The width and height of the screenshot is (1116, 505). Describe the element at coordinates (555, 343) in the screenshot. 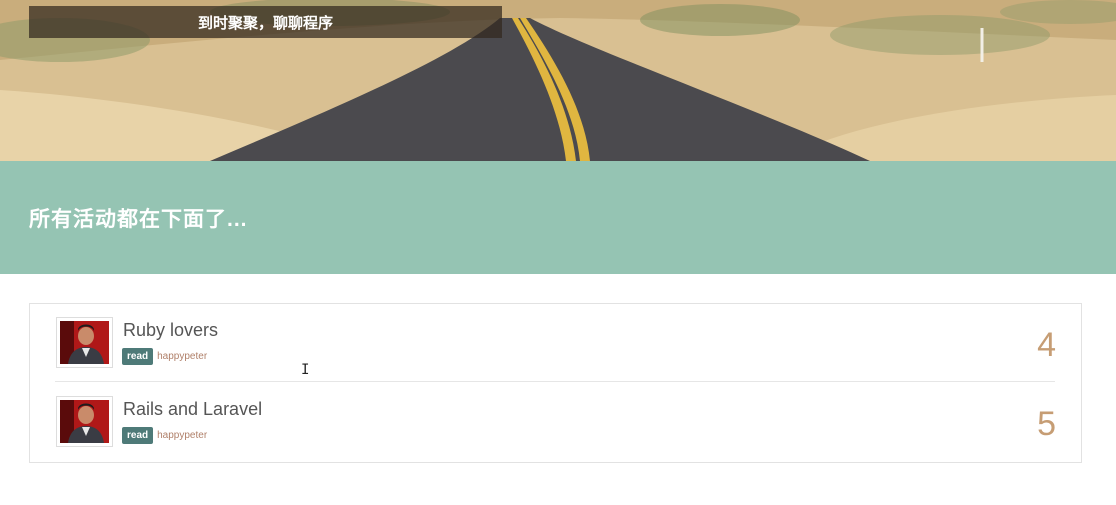

I see `event-item: Ruby lovers read happypeter 4` at that location.